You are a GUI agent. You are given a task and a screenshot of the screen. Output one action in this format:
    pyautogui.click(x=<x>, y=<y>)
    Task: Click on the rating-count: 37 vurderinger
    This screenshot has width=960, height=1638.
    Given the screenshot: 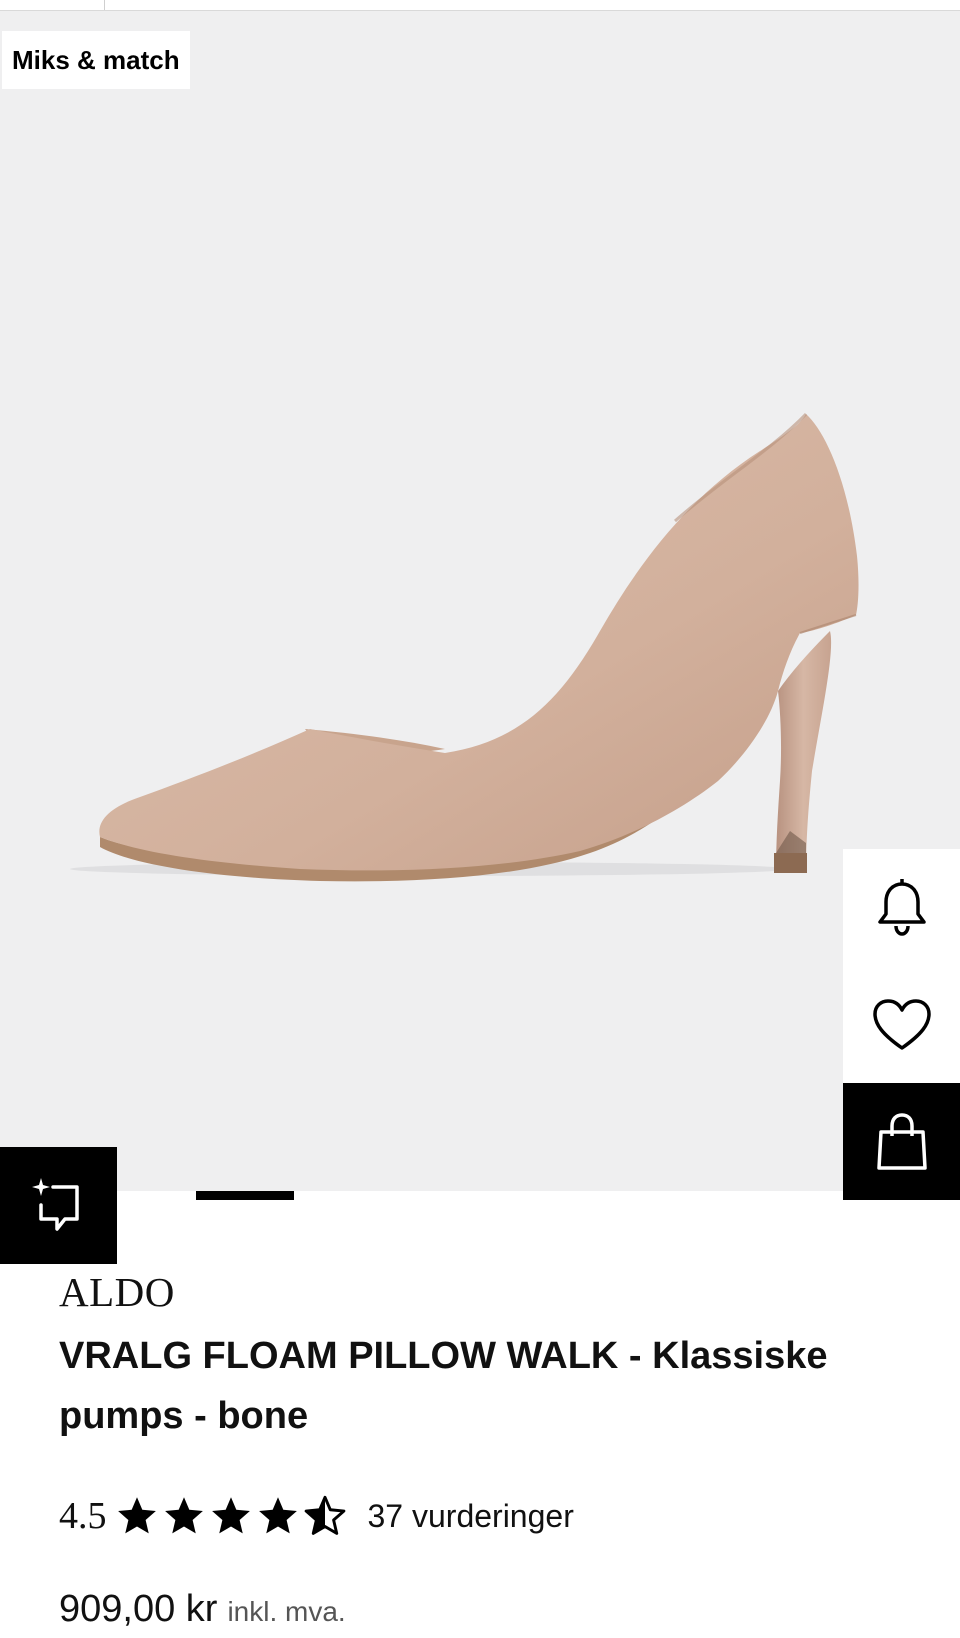 What is the action you would take?
    pyautogui.click(x=471, y=1516)
    